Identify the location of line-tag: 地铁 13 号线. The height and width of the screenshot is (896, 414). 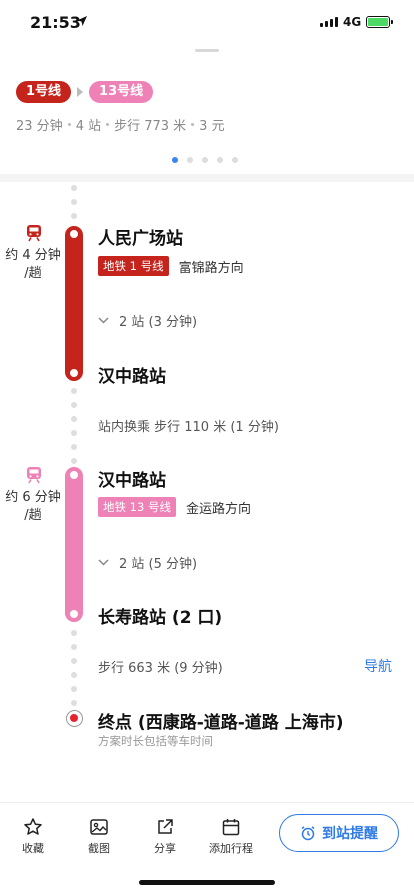
(137, 507).